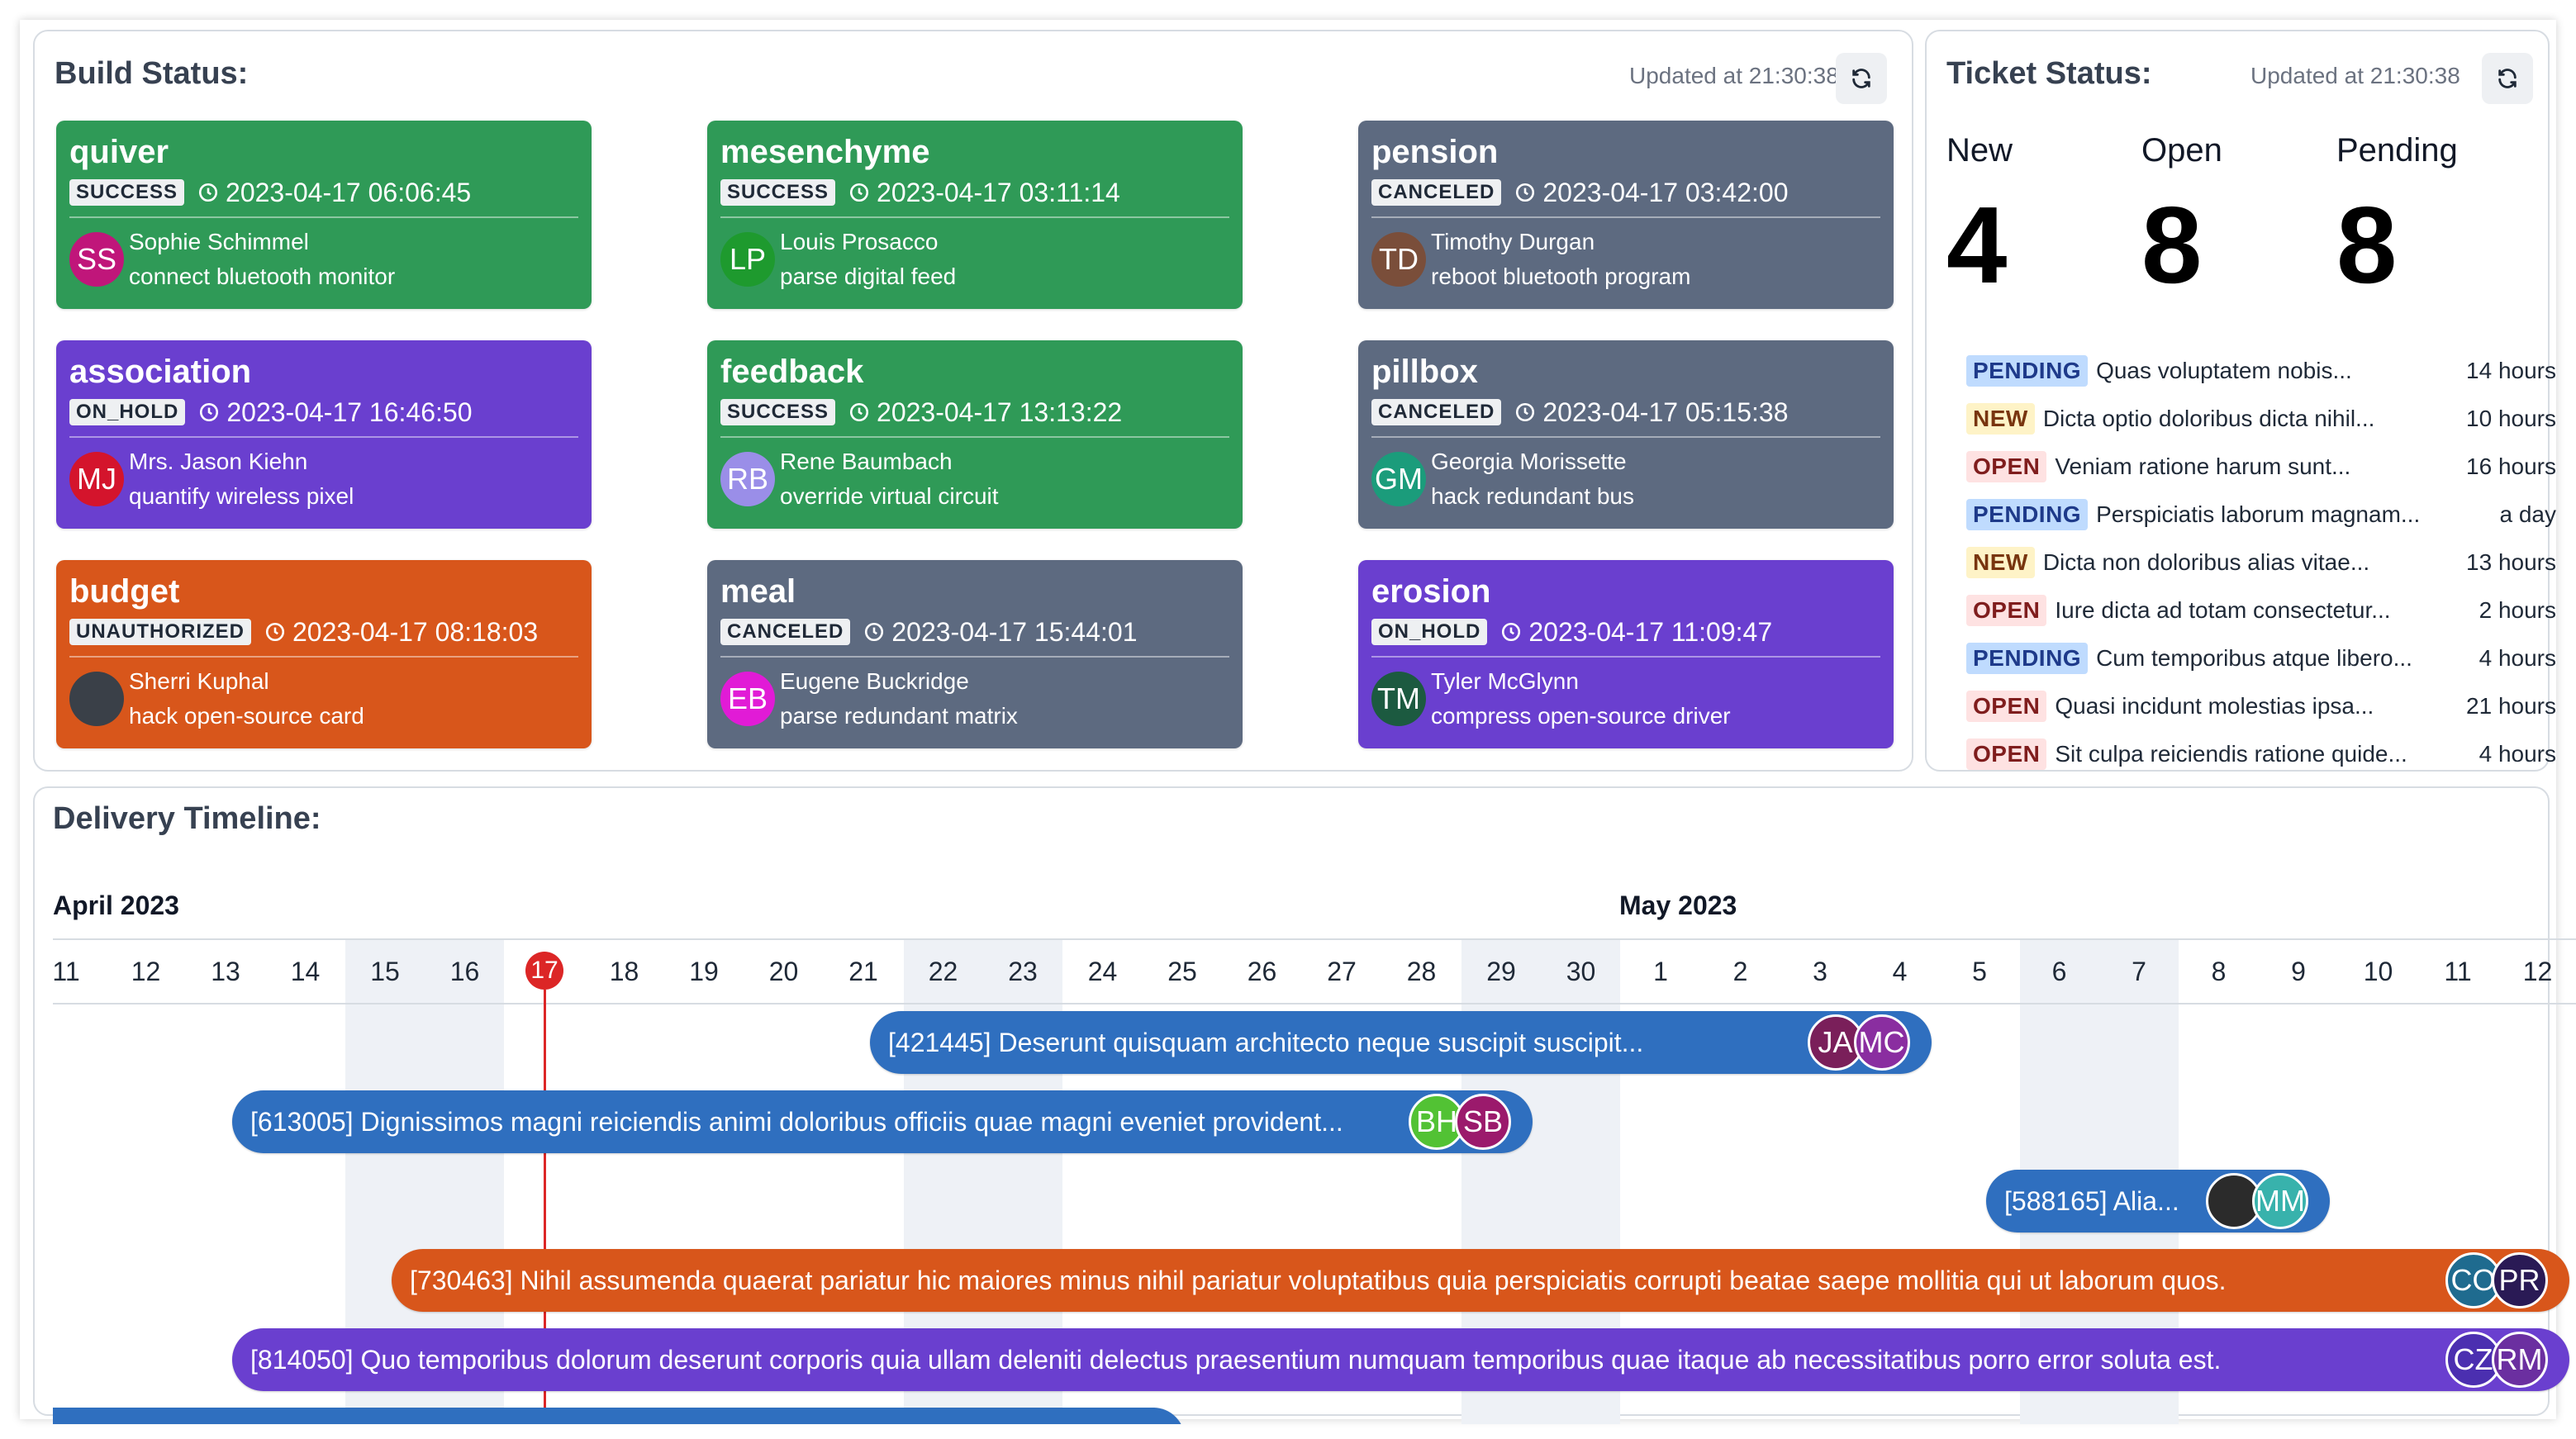 Image resolution: width=2576 pixels, height=1439 pixels. Describe the element at coordinates (2378, 971) in the screenshot. I see `day-label: 10` at that location.